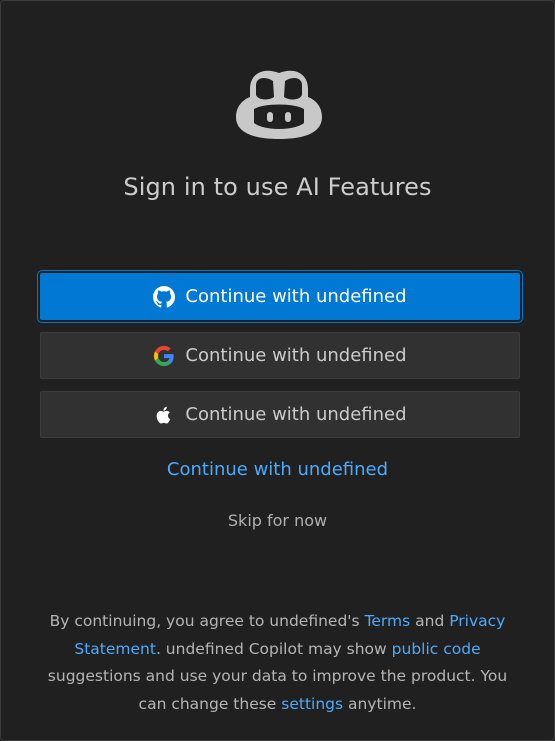 The height and width of the screenshot is (741, 555). What do you see at coordinates (380, 703) in the screenshot?
I see `legal-text-5: anytime.` at bounding box center [380, 703].